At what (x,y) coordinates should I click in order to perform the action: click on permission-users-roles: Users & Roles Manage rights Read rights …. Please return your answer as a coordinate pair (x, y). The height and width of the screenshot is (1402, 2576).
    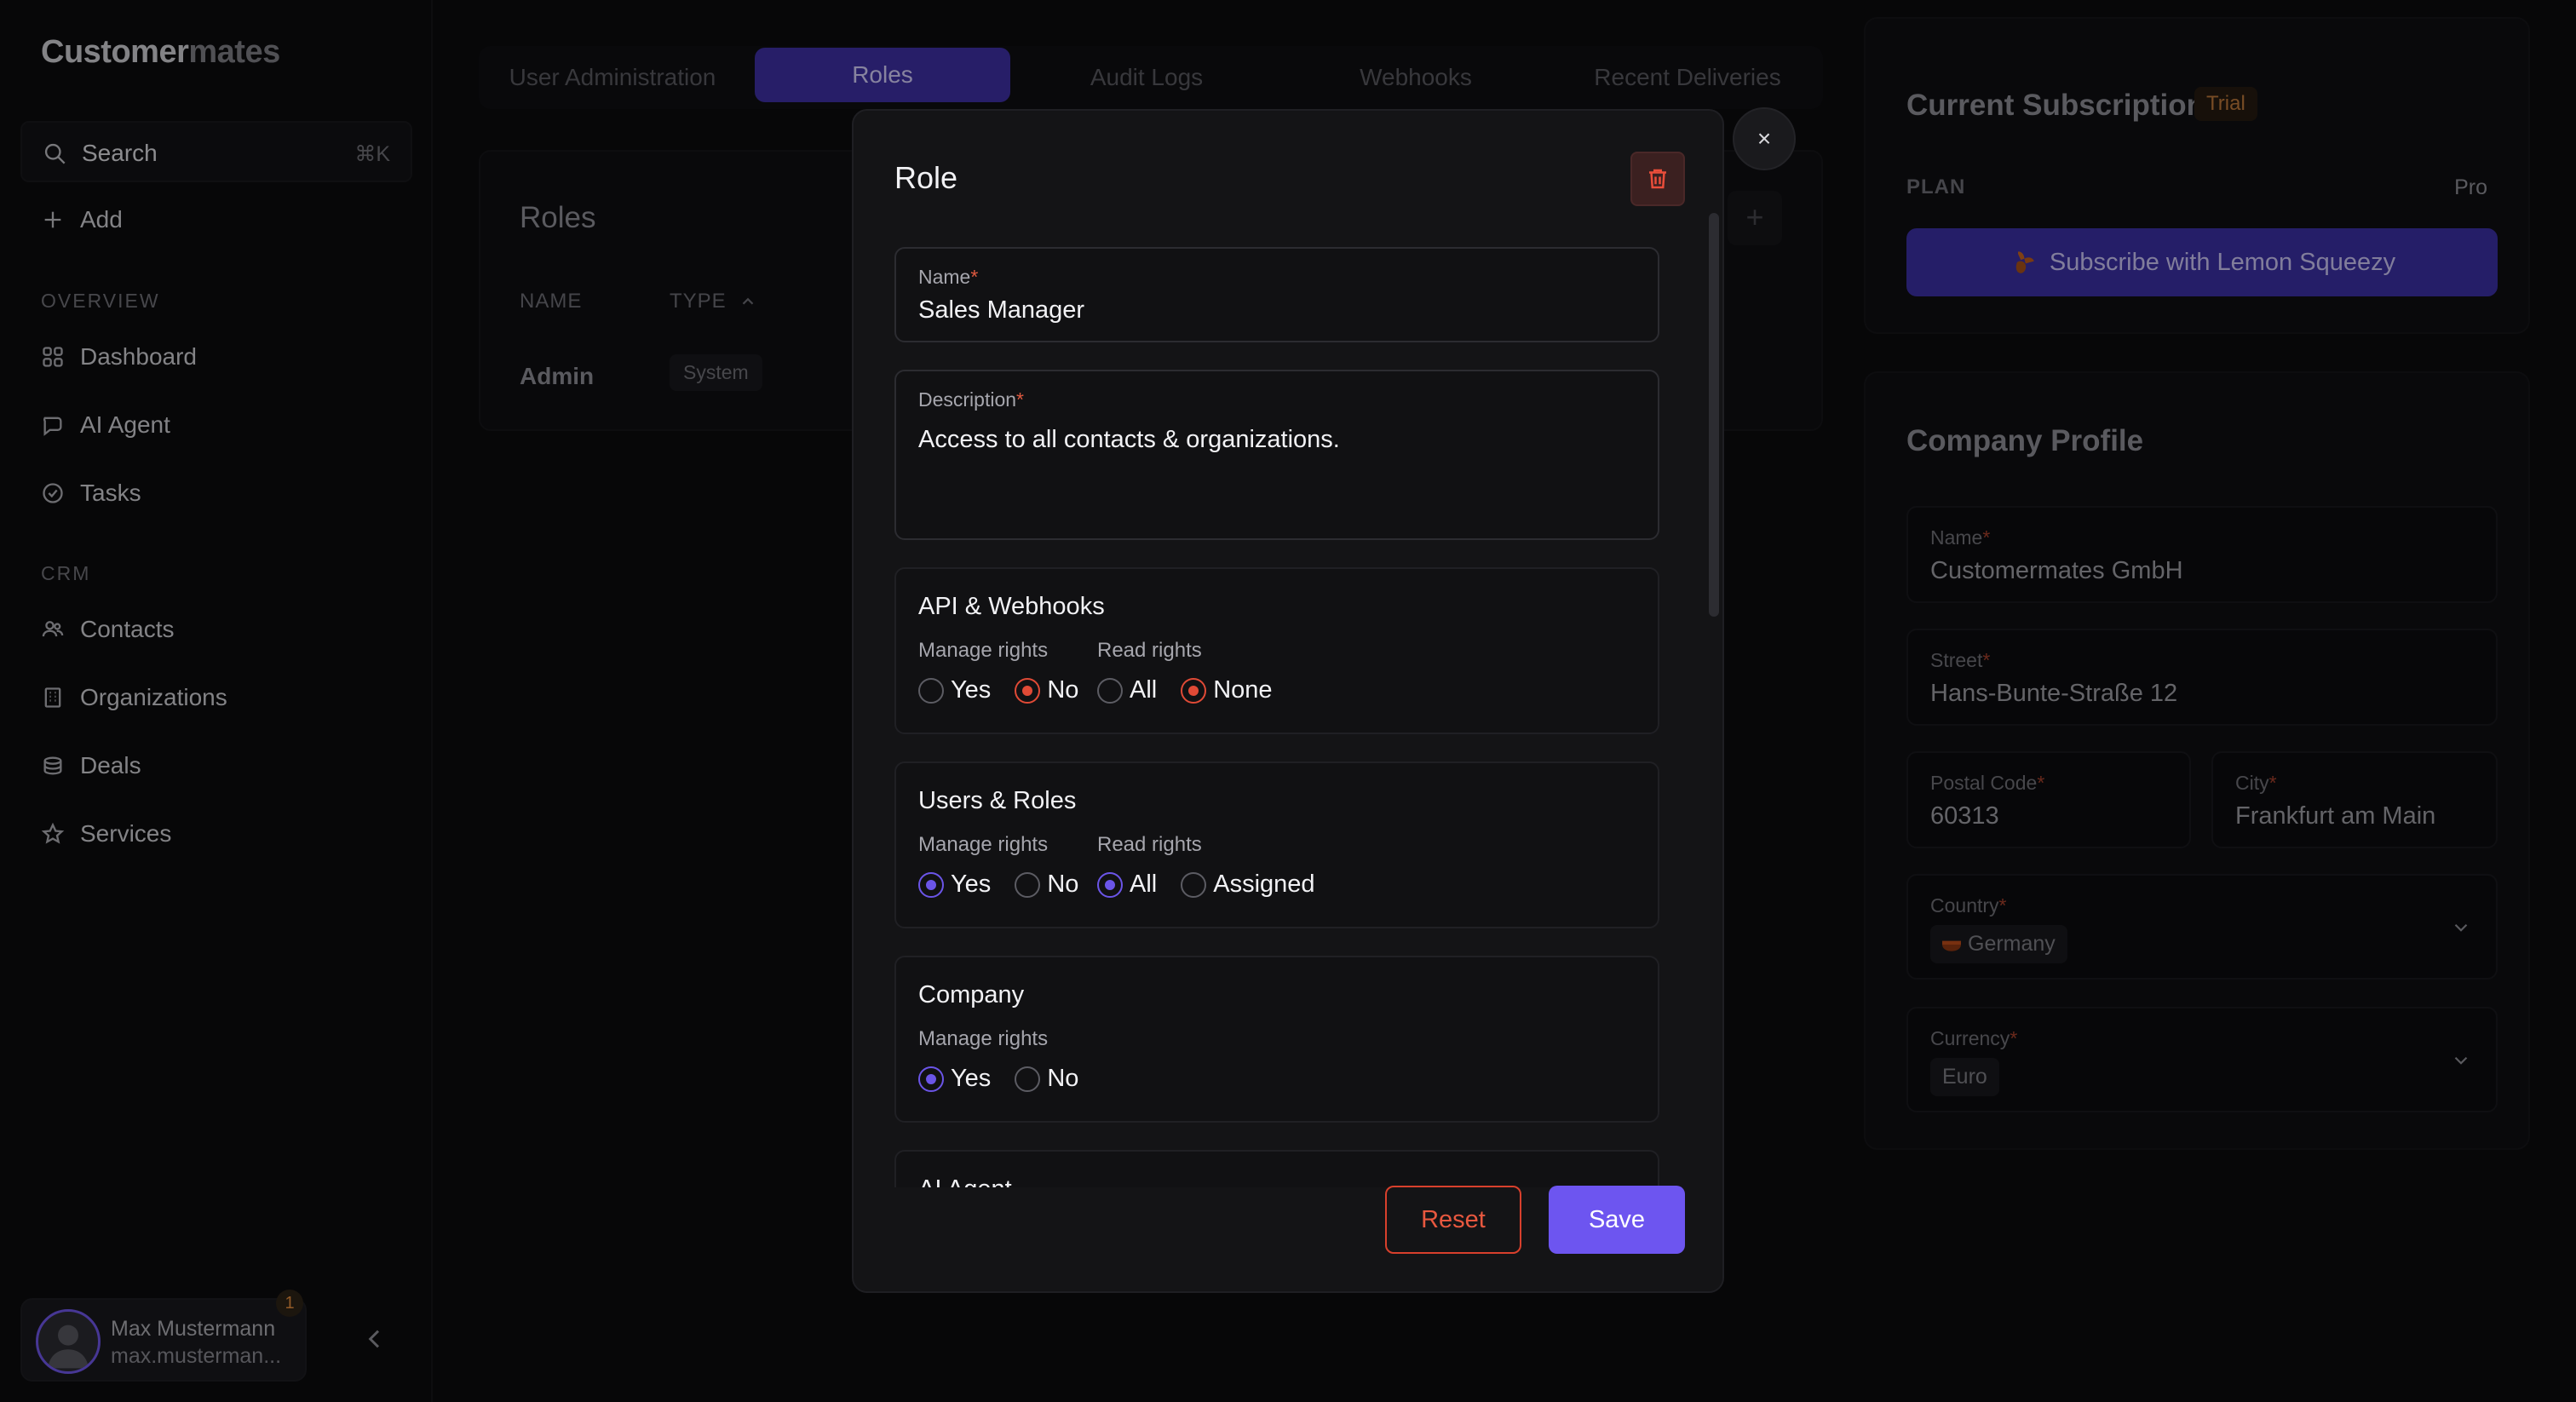
    Looking at the image, I should click on (1277, 844).